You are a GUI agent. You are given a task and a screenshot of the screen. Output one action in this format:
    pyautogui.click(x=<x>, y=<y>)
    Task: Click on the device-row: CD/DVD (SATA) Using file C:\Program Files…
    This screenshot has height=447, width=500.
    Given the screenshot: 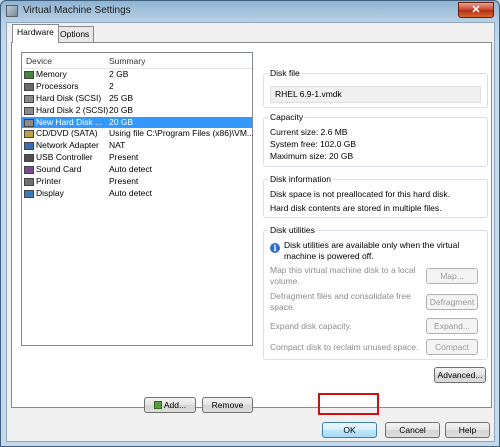 What is the action you would take?
    pyautogui.click(x=137, y=134)
    